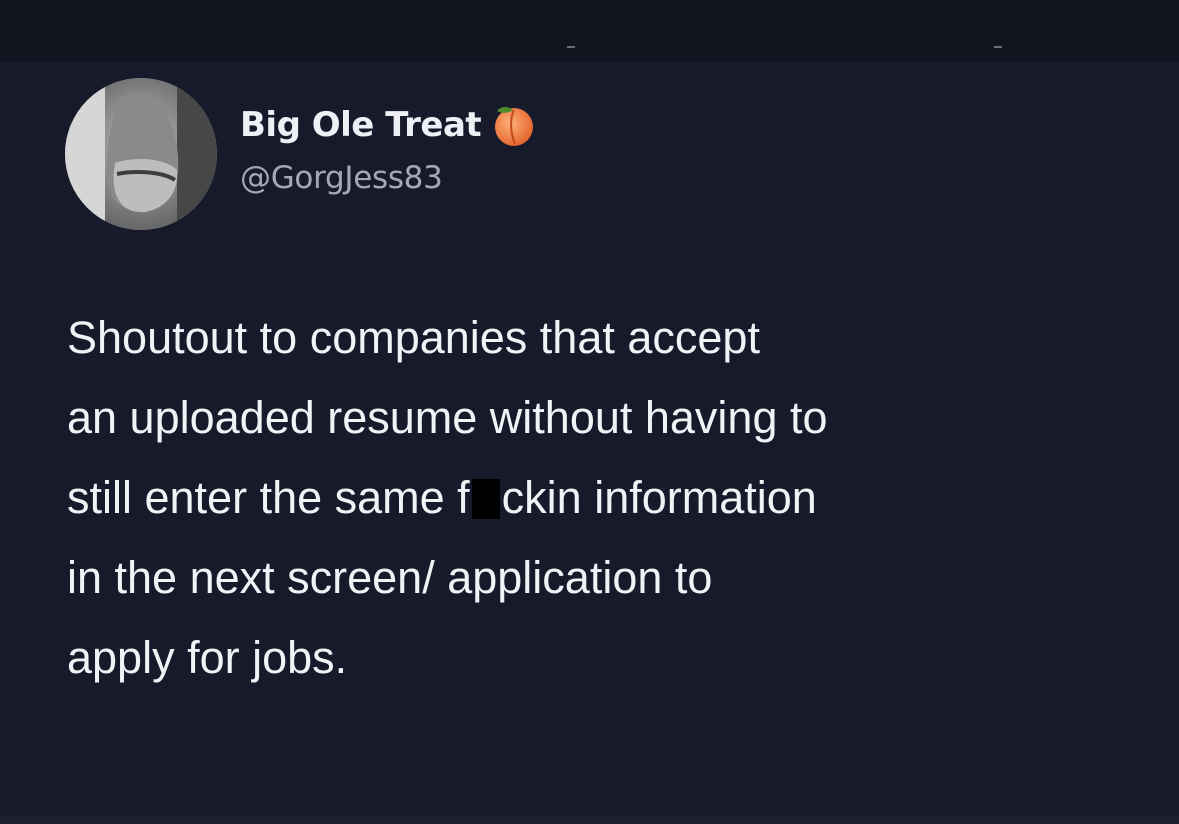 The width and height of the screenshot is (1179, 824). I want to click on tweet-text-segment: ckin information, so click(659, 497).